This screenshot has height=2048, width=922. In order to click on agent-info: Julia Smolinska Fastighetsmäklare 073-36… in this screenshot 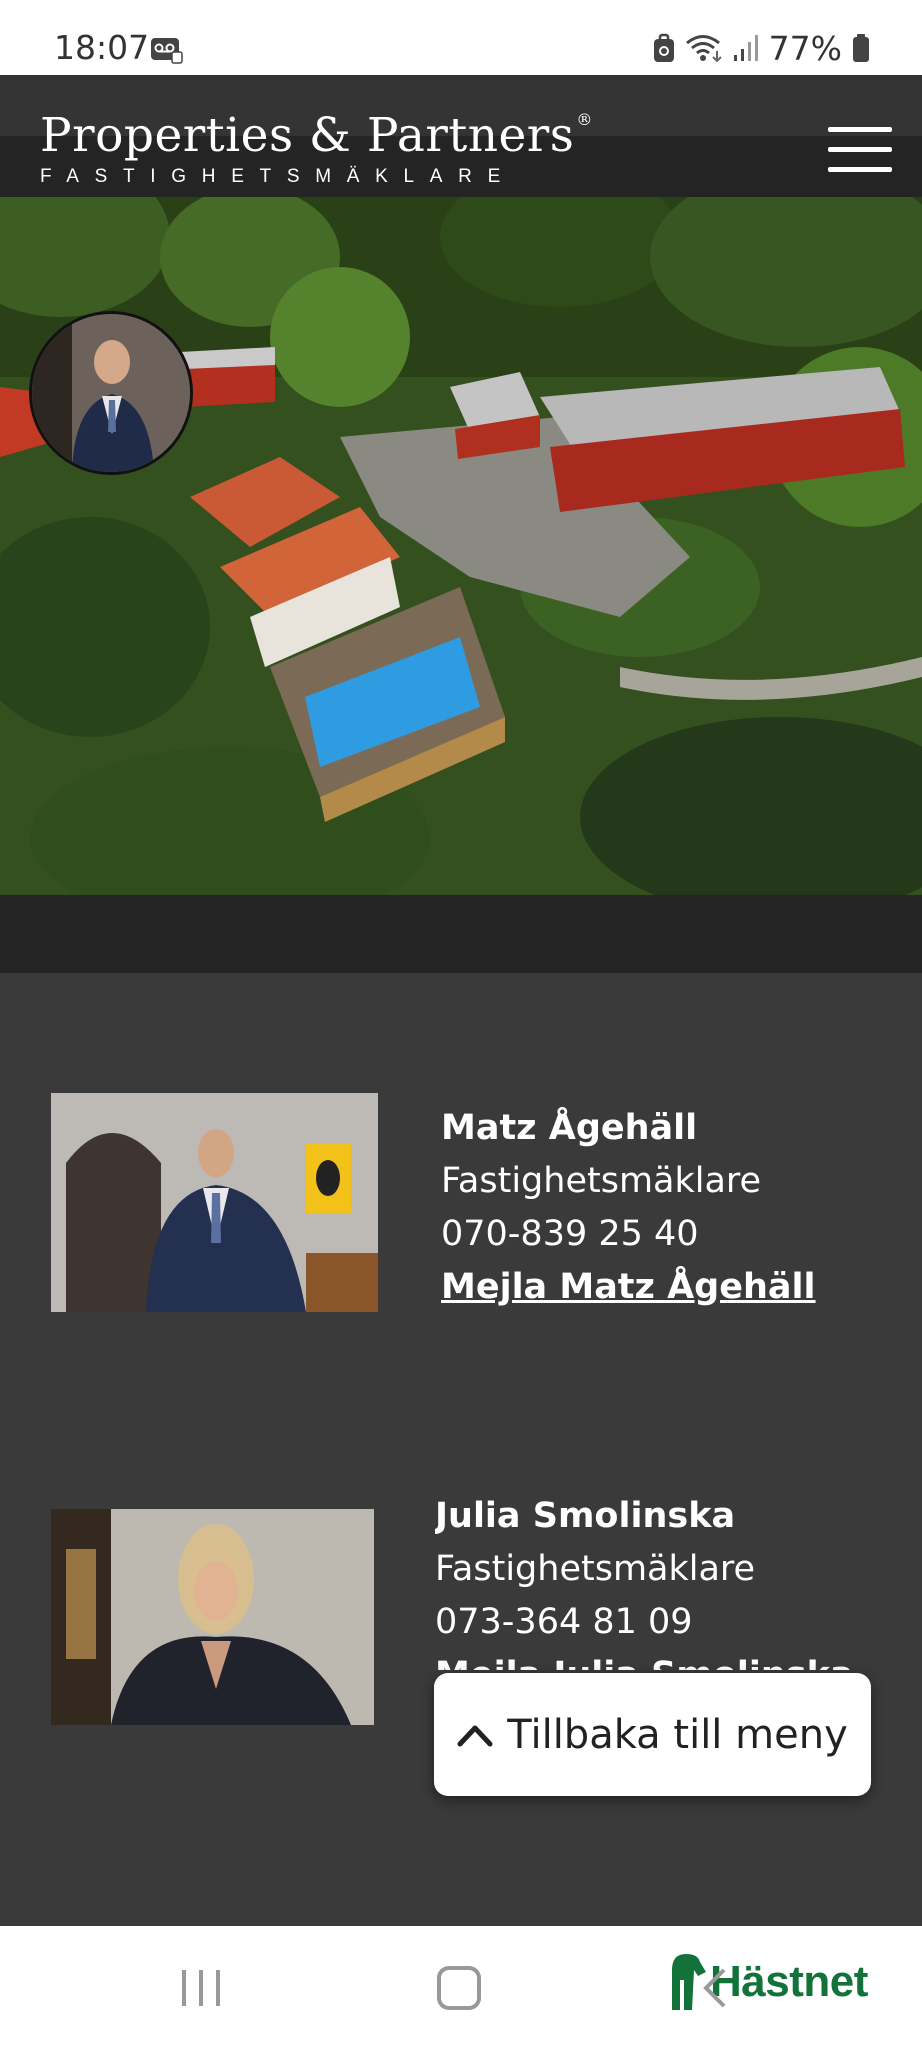, I will do `click(644, 1580)`.